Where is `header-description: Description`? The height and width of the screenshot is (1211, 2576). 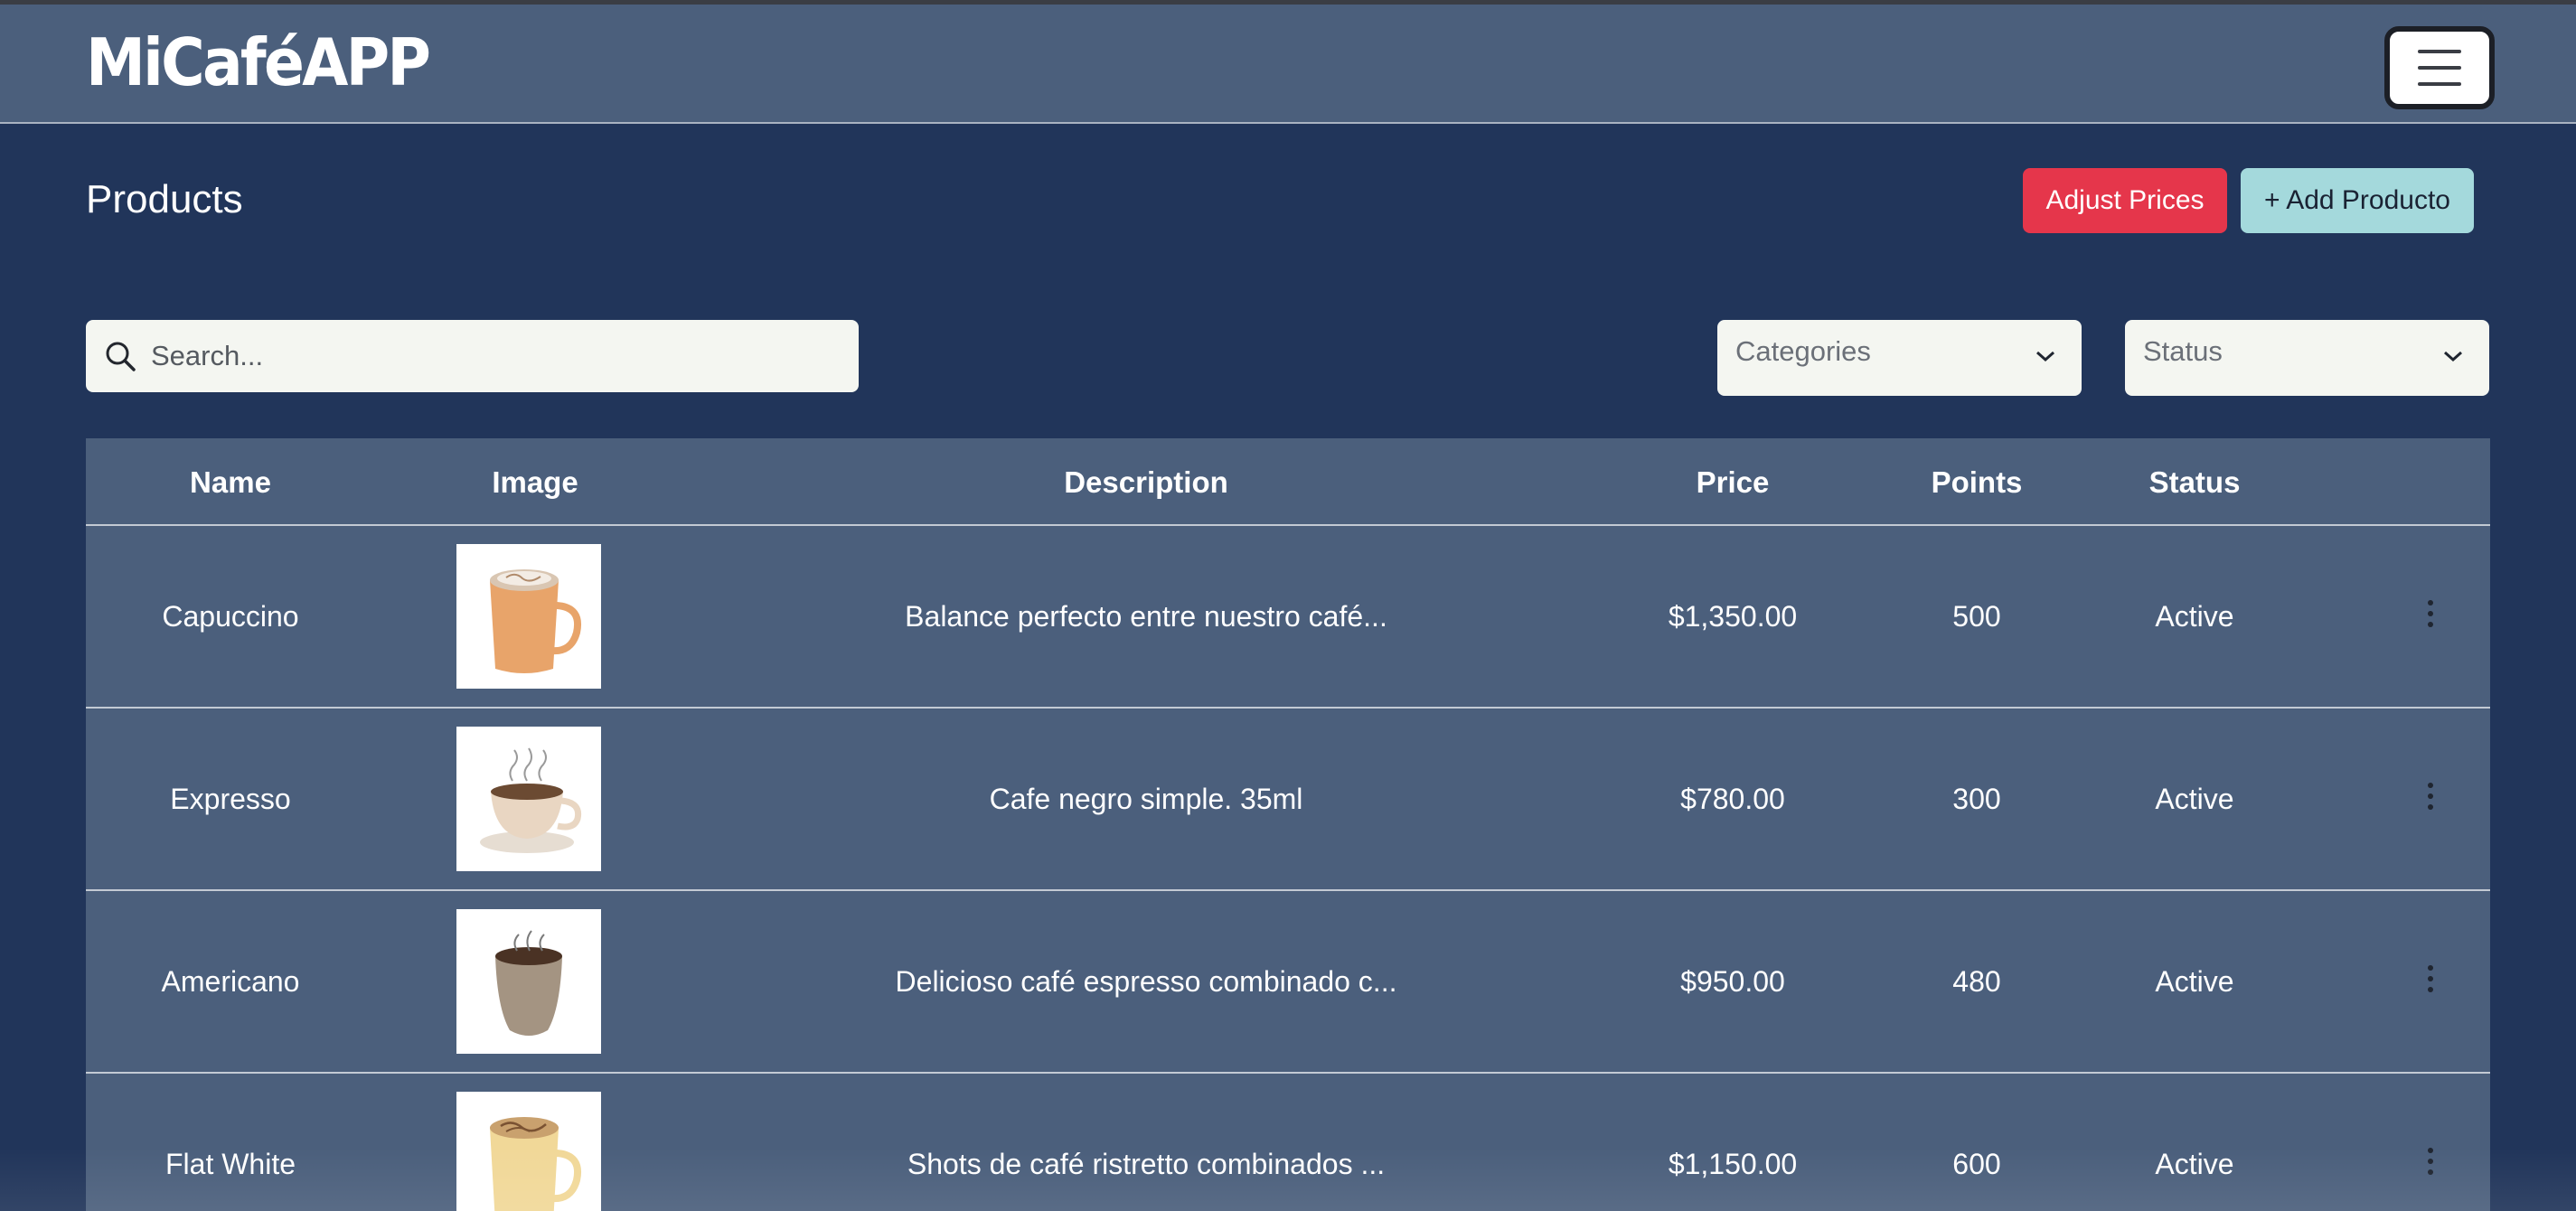 header-description: Description is located at coordinates (1146, 482).